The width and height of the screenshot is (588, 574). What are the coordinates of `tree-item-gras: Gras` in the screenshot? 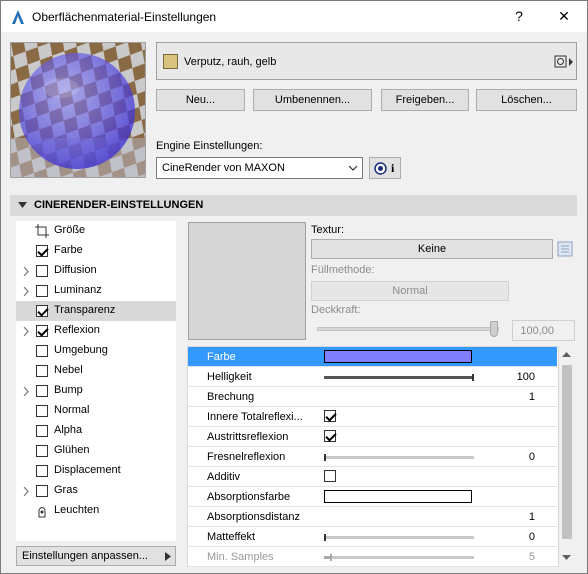 It's located at (96, 491).